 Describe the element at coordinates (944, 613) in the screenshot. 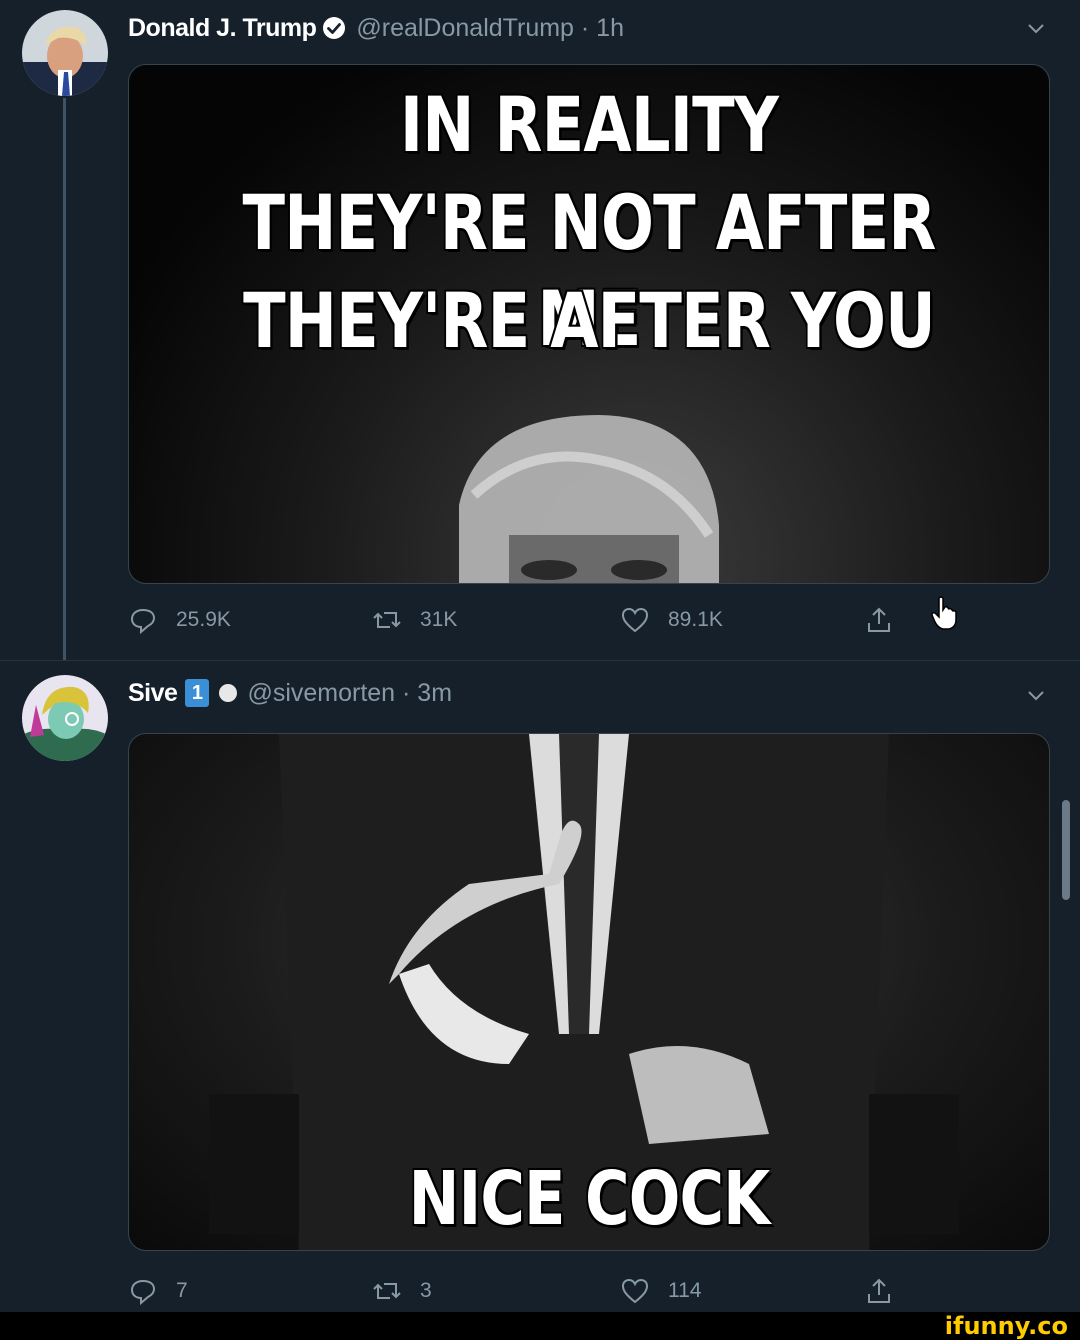

I see `hand-pointer-cursor-icon` at that location.